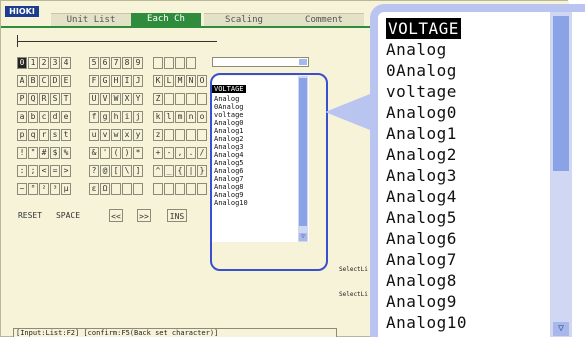  Describe the element at coordinates (169, 117) in the screenshot. I see `key-button: l` at that location.